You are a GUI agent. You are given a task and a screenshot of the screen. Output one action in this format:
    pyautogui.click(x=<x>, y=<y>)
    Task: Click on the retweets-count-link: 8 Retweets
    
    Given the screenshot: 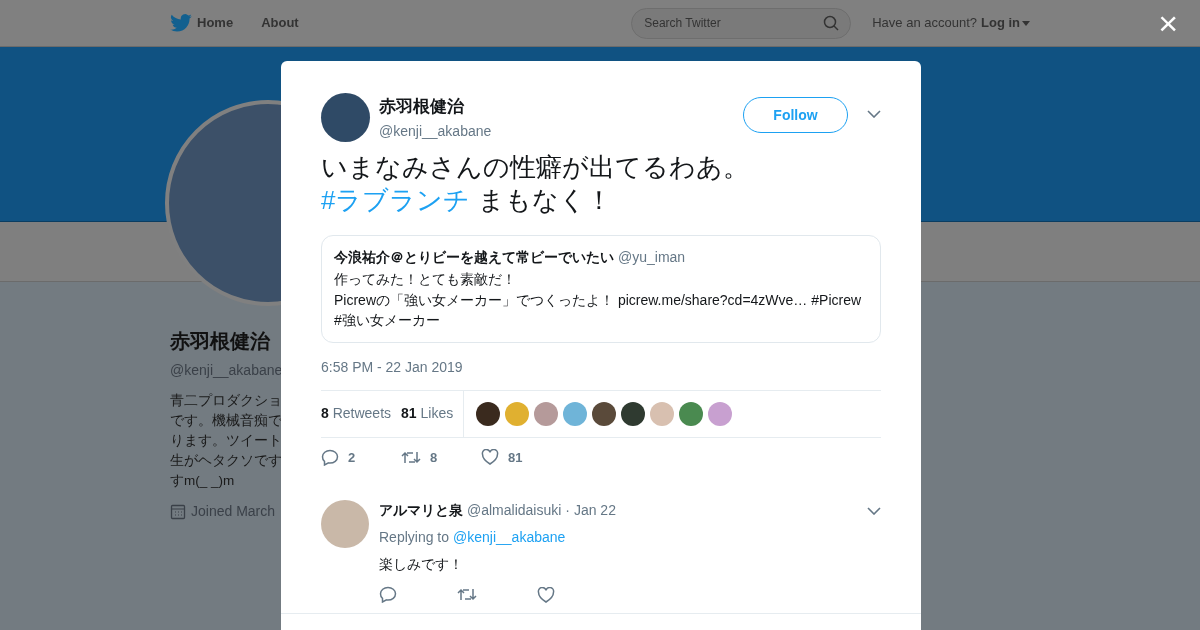 What is the action you would take?
    pyautogui.click(x=356, y=413)
    